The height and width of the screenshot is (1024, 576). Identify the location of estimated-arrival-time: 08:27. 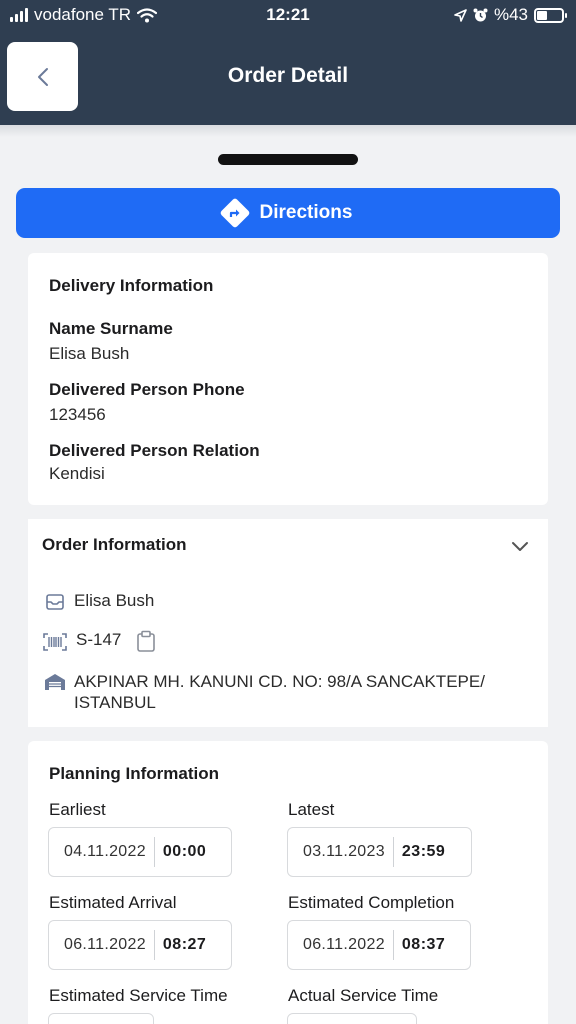
(184, 944).